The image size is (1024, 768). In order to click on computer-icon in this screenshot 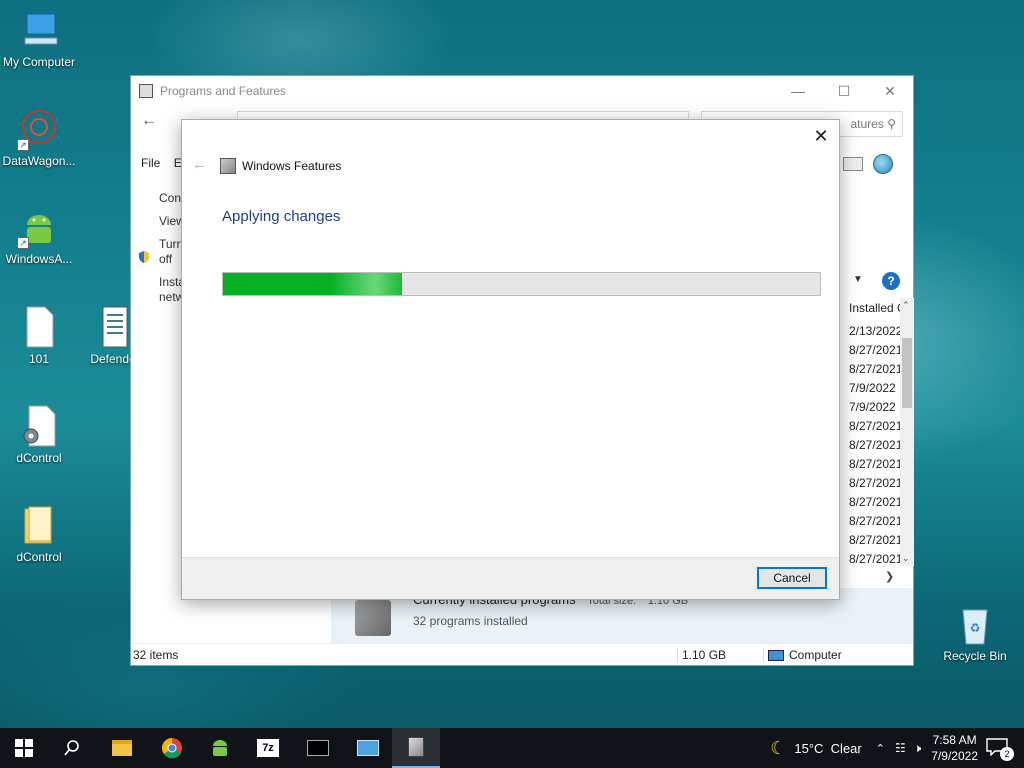, I will do `click(39, 30)`.